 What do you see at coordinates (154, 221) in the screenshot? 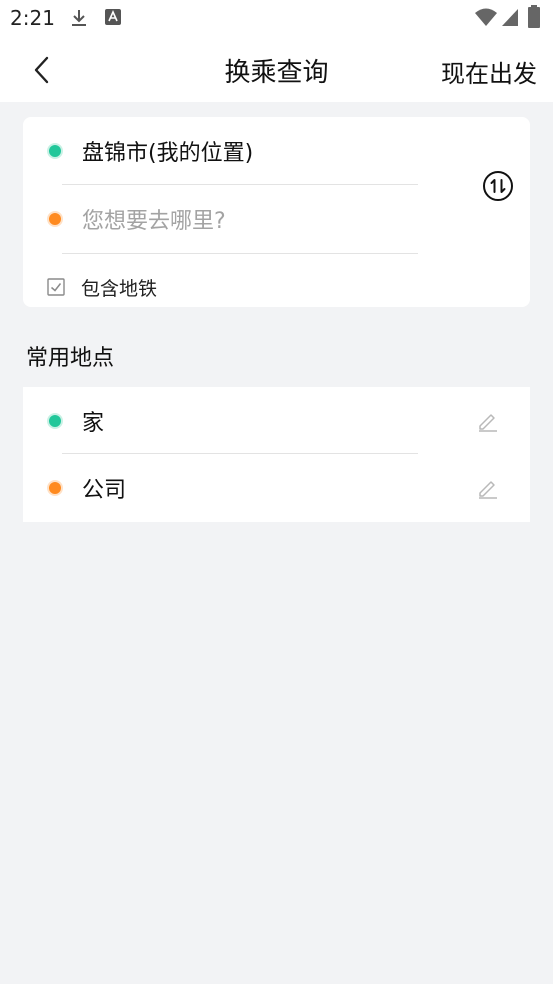
I see `destination-placeholder: 您想要去哪里?` at bounding box center [154, 221].